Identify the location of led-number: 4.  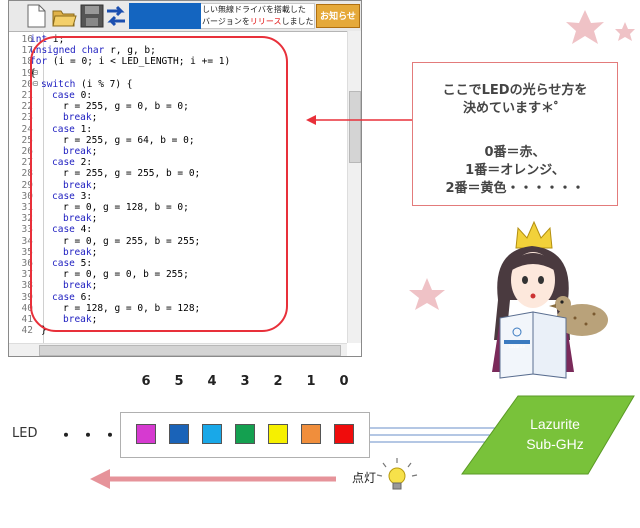
(212, 381).